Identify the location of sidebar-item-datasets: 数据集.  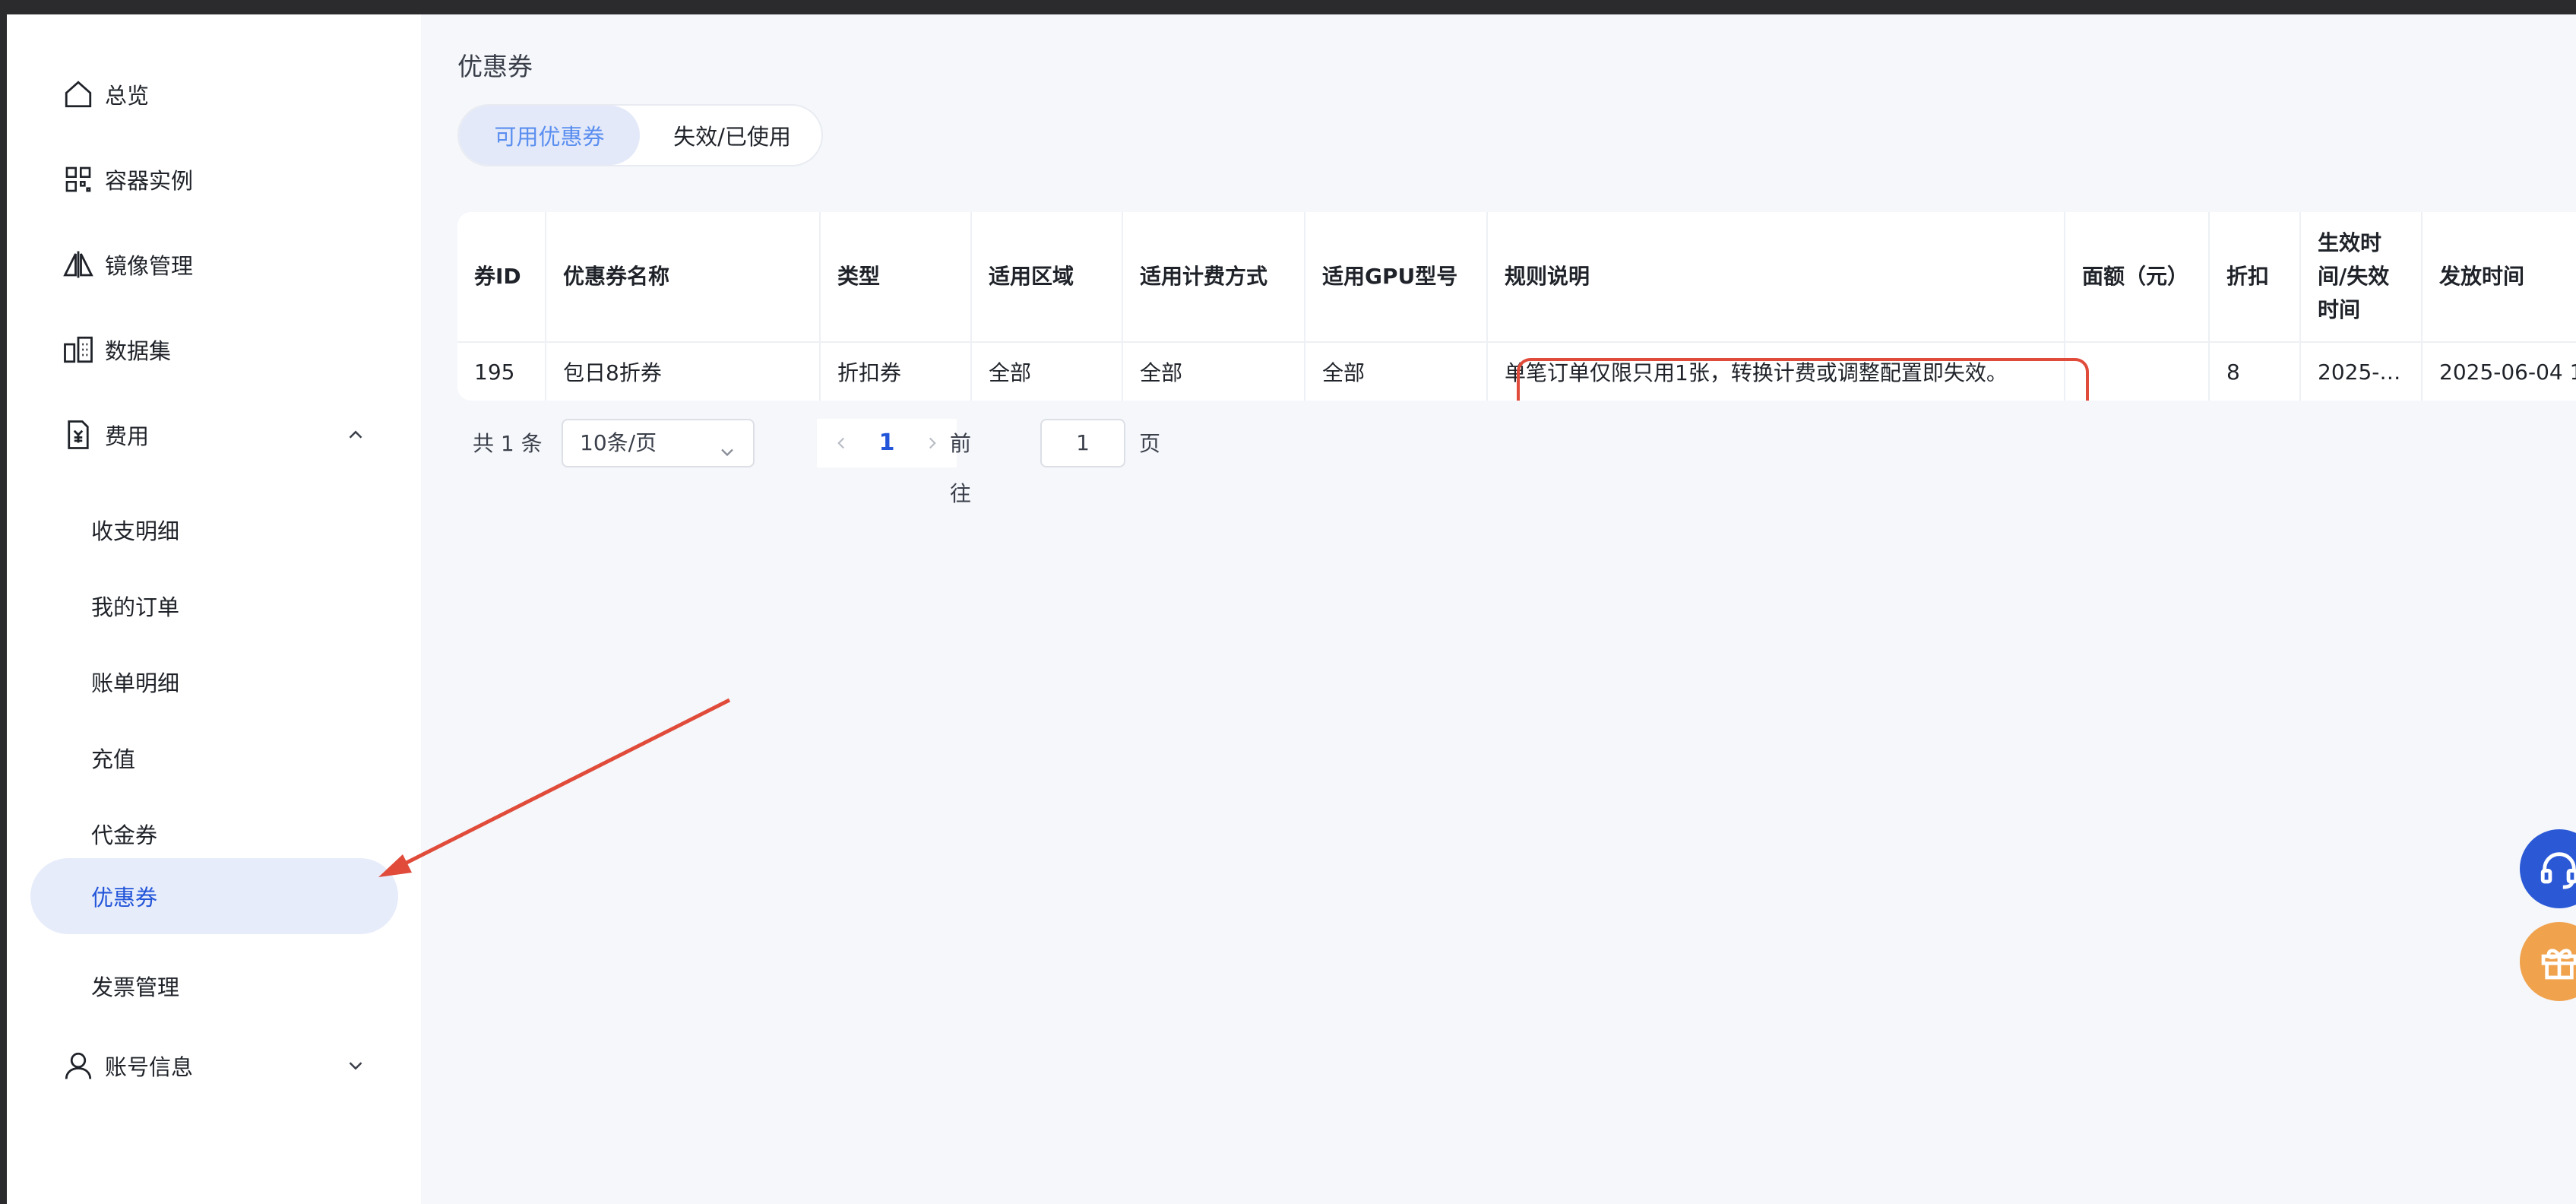
(214, 349).